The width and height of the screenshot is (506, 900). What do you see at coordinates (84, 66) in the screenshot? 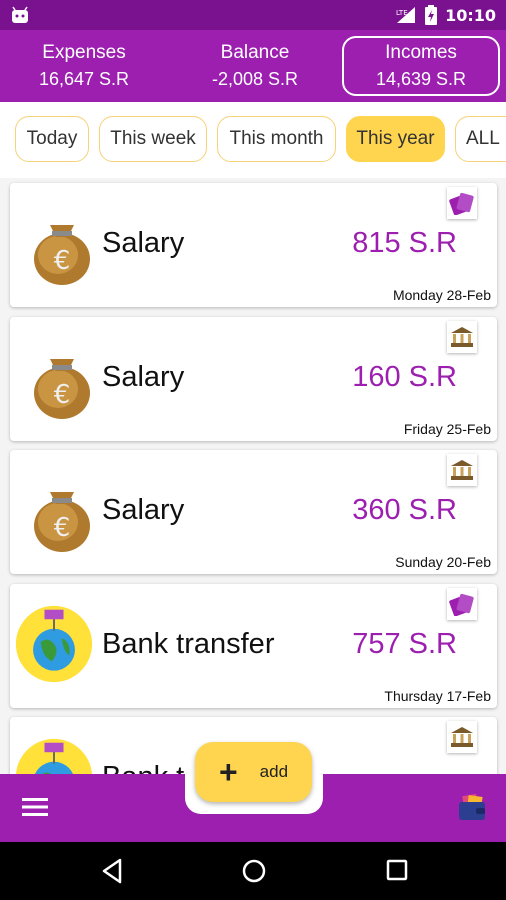
I see `expenses-summary: Expenses 16,647 S.R` at bounding box center [84, 66].